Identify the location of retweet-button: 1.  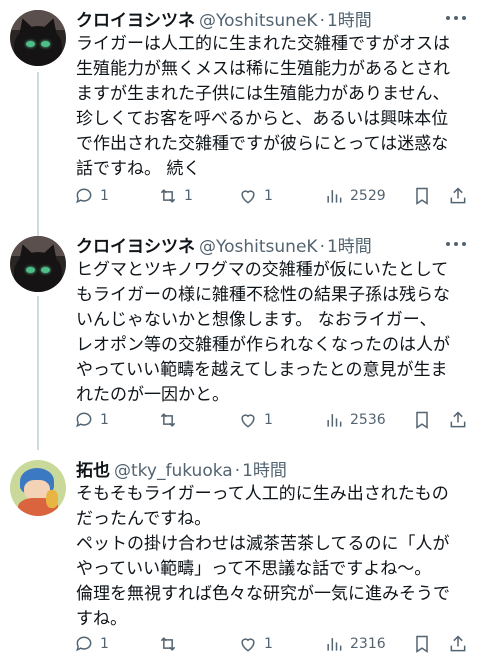
(175, 196).